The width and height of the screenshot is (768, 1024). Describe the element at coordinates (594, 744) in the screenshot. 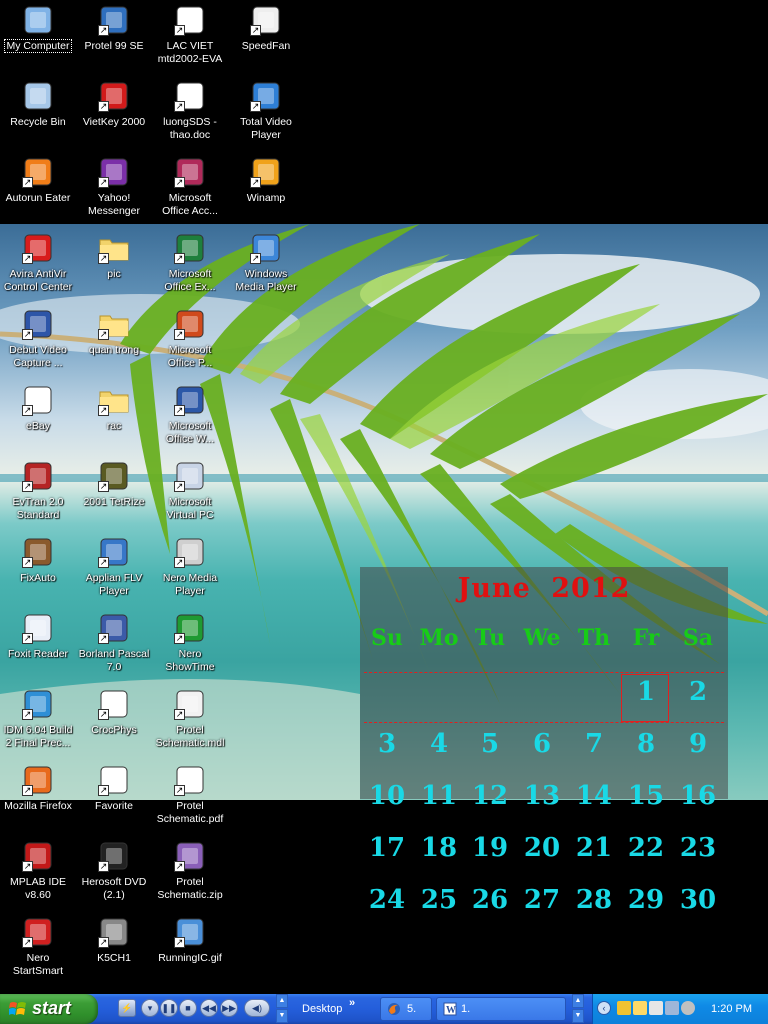

I see `calendar-day: 7` at that location.